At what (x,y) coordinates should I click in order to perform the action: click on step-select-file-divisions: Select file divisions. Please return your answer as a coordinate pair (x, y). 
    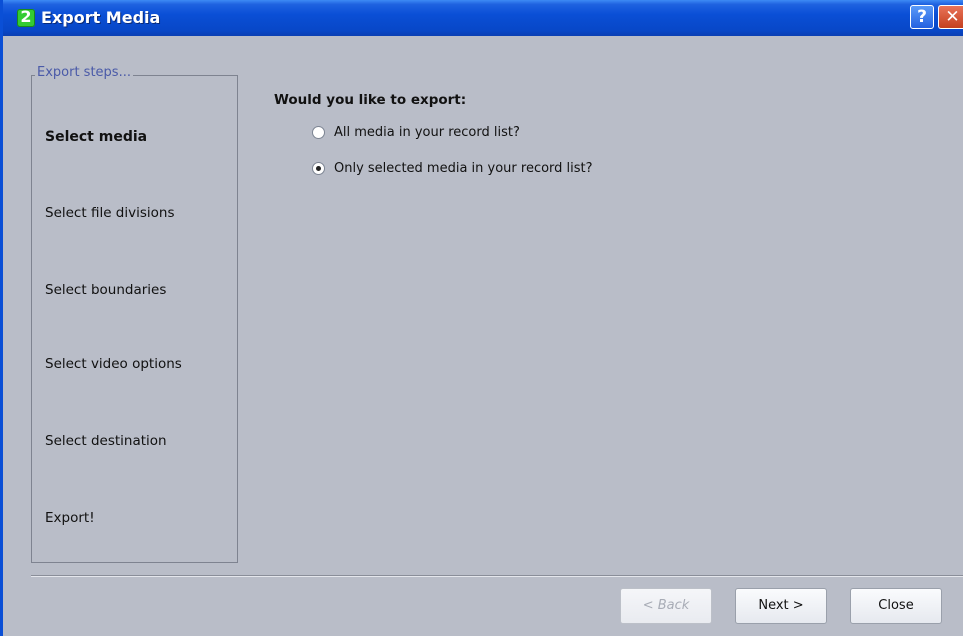
    Looking at the image, I should click on (110, 213).